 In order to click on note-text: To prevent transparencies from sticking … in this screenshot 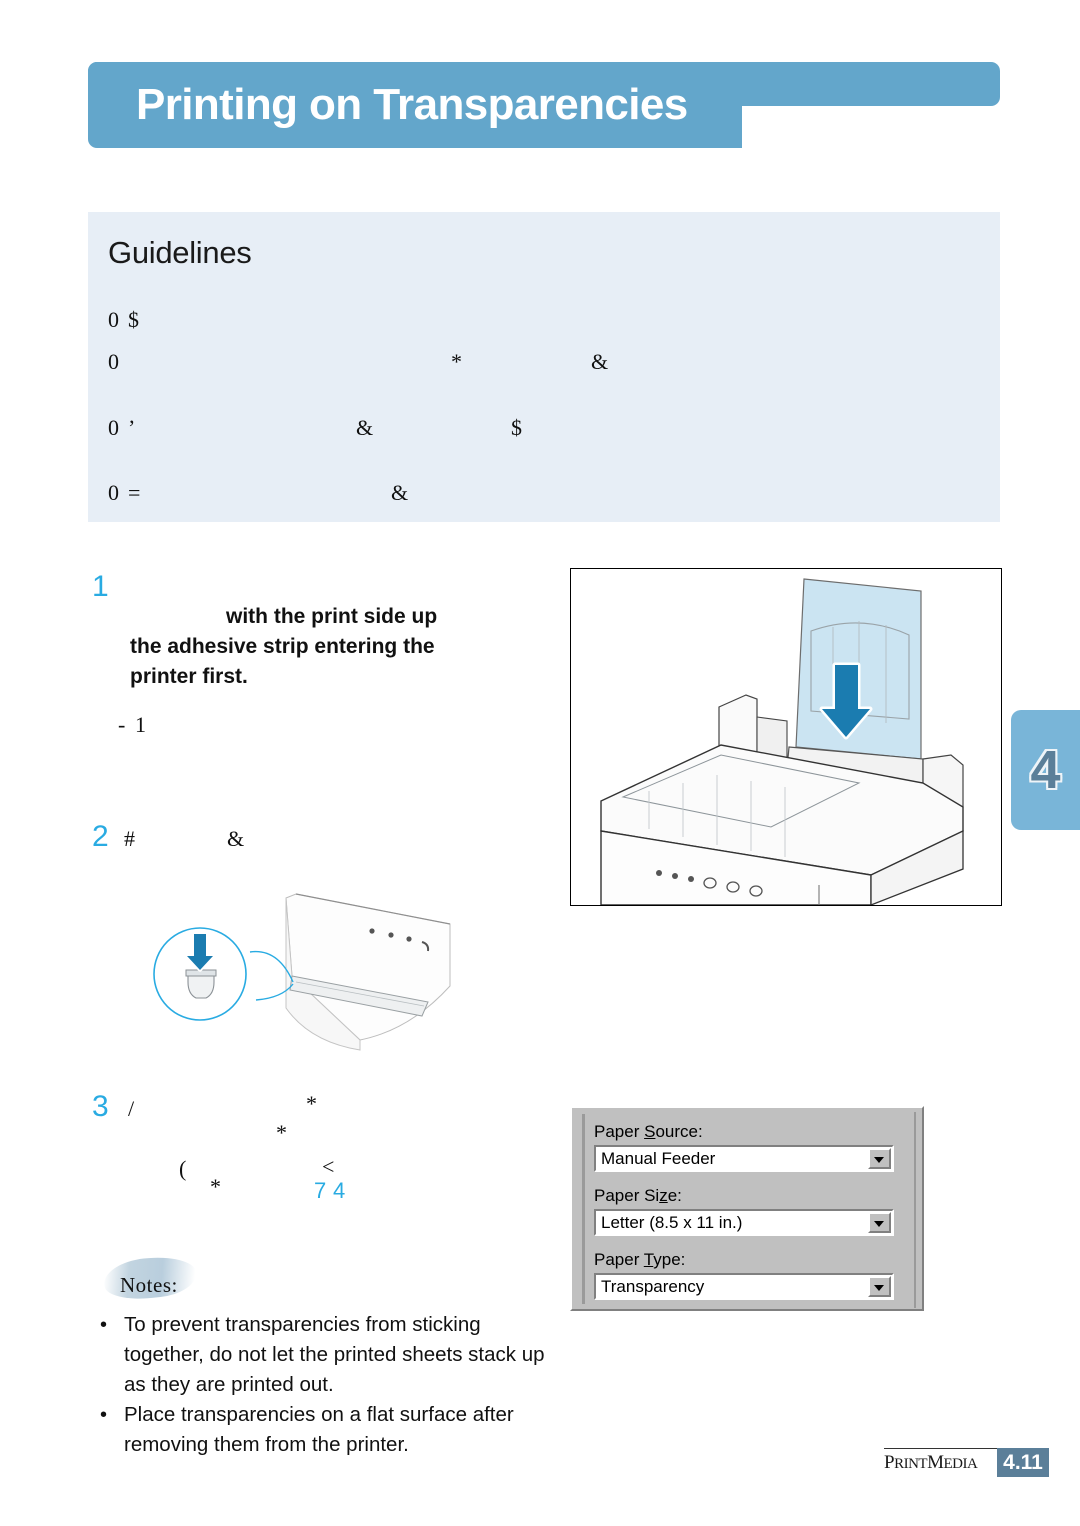, I will do `click(334, 1354)`.